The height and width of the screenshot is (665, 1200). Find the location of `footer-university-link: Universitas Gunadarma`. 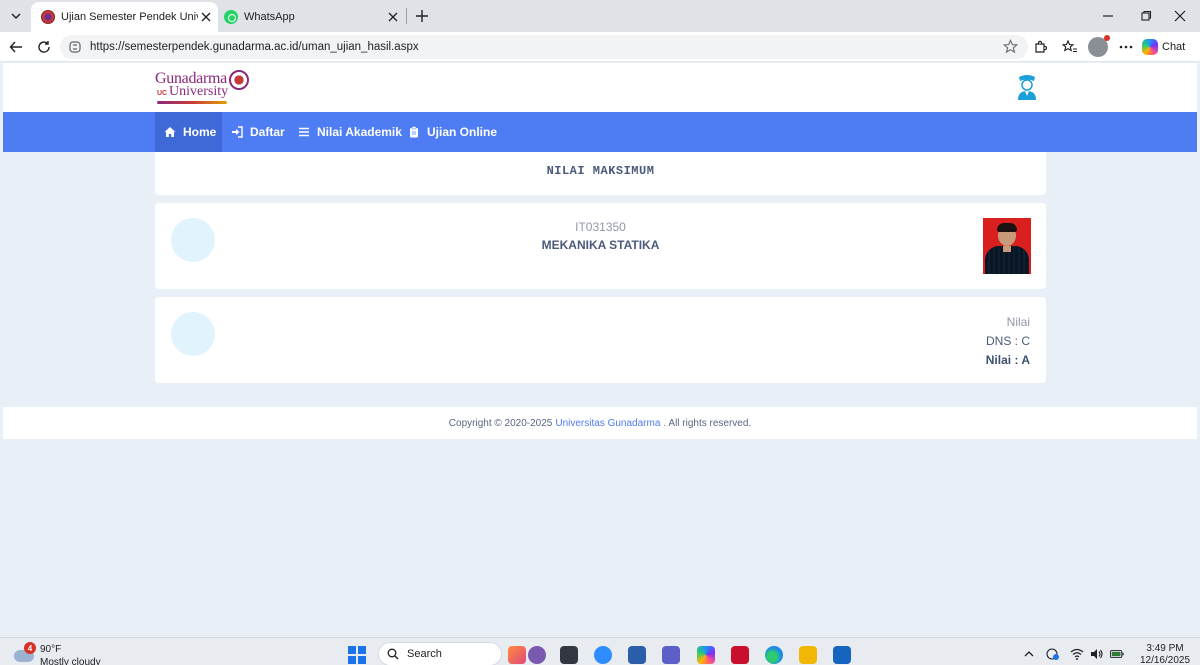

footer-university-link: Universitas Gunadarma is located at coordinates (607, 423).